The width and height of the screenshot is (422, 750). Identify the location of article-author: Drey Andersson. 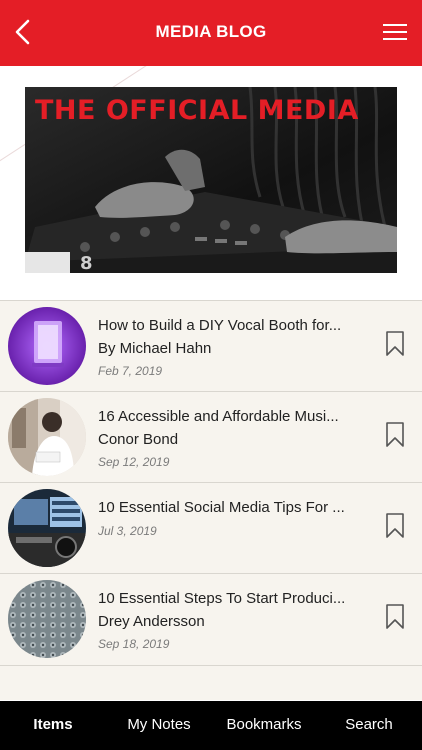
(151, 621).